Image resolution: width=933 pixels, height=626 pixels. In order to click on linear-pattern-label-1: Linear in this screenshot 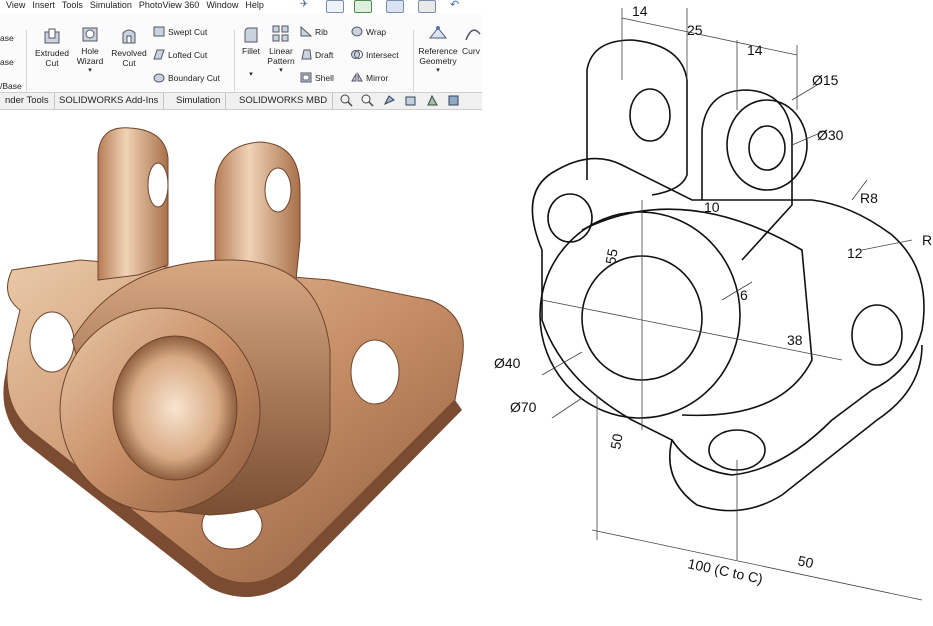, I will do `click(281, 51)`.